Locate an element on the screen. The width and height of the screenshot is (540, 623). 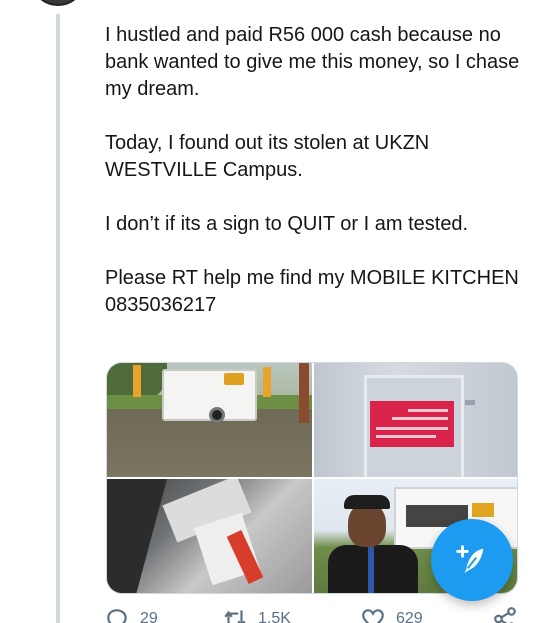
feather-plus-icon is located at coordinates (470, 559).